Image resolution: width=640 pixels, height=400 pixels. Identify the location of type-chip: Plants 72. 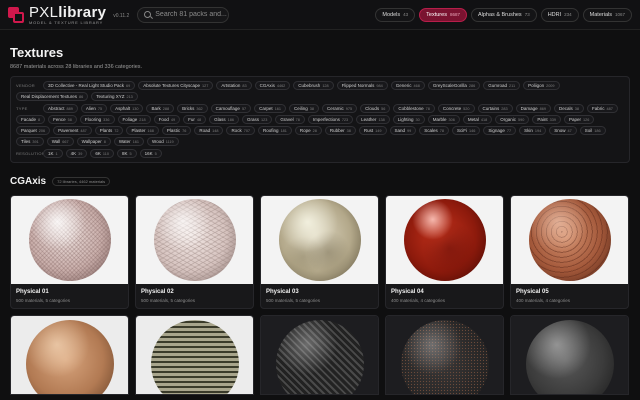
(109, 130).